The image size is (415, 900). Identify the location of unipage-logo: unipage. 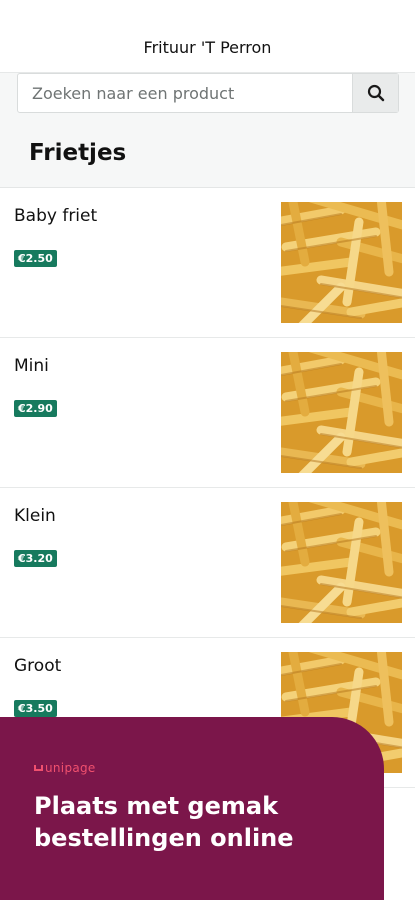
(65, 768).